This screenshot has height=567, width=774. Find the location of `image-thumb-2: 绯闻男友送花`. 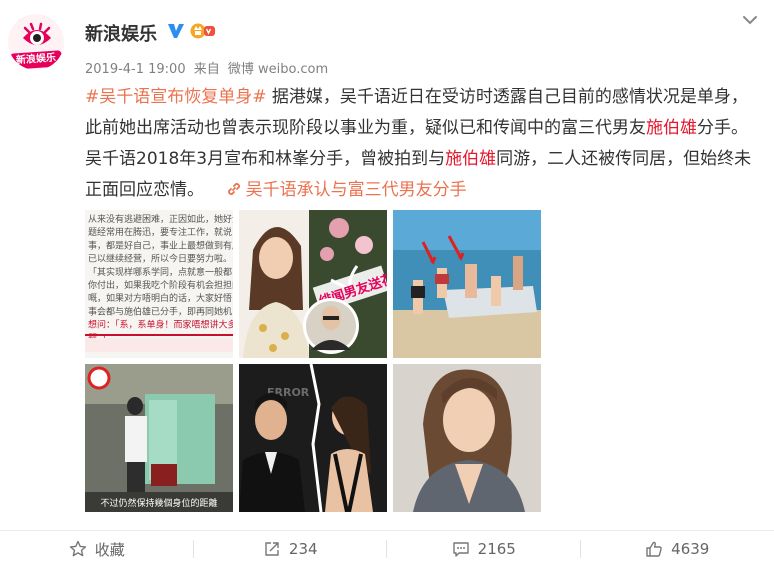

image-thumb-2: 绯闻男友送花 is located at coordinates (313, 284).